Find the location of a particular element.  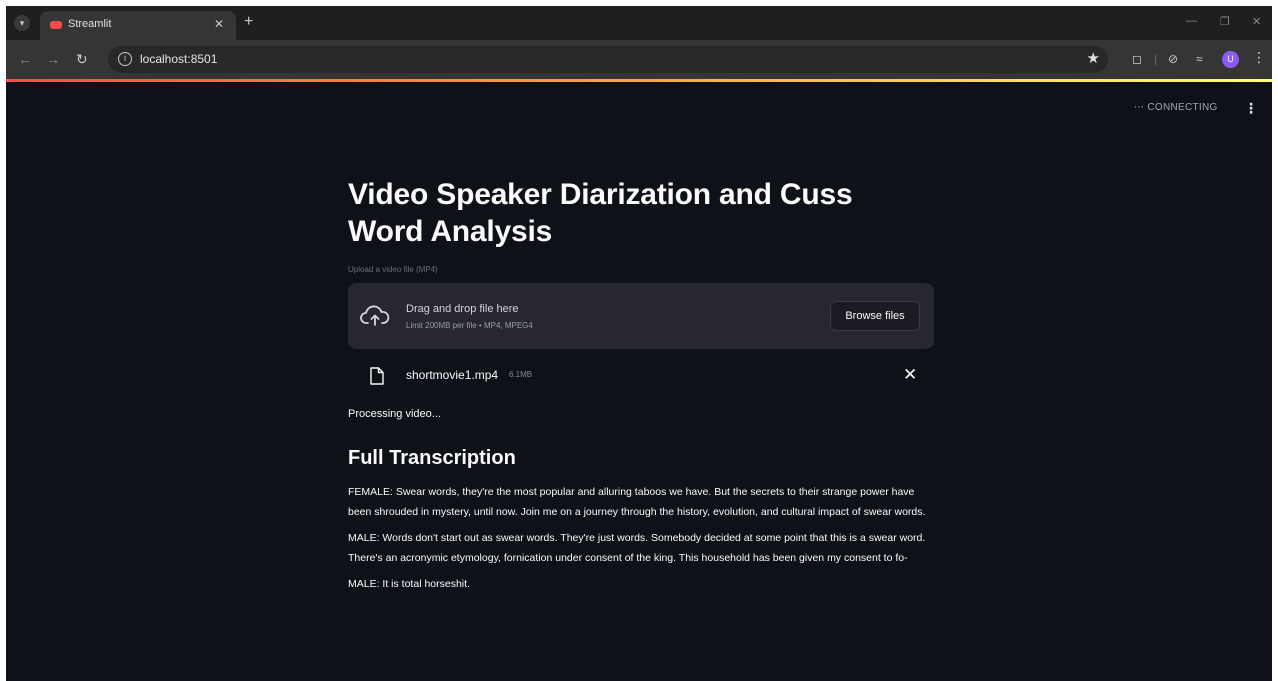

browser-menu-icon: ⋮ is located at coordinates (1259, 57).